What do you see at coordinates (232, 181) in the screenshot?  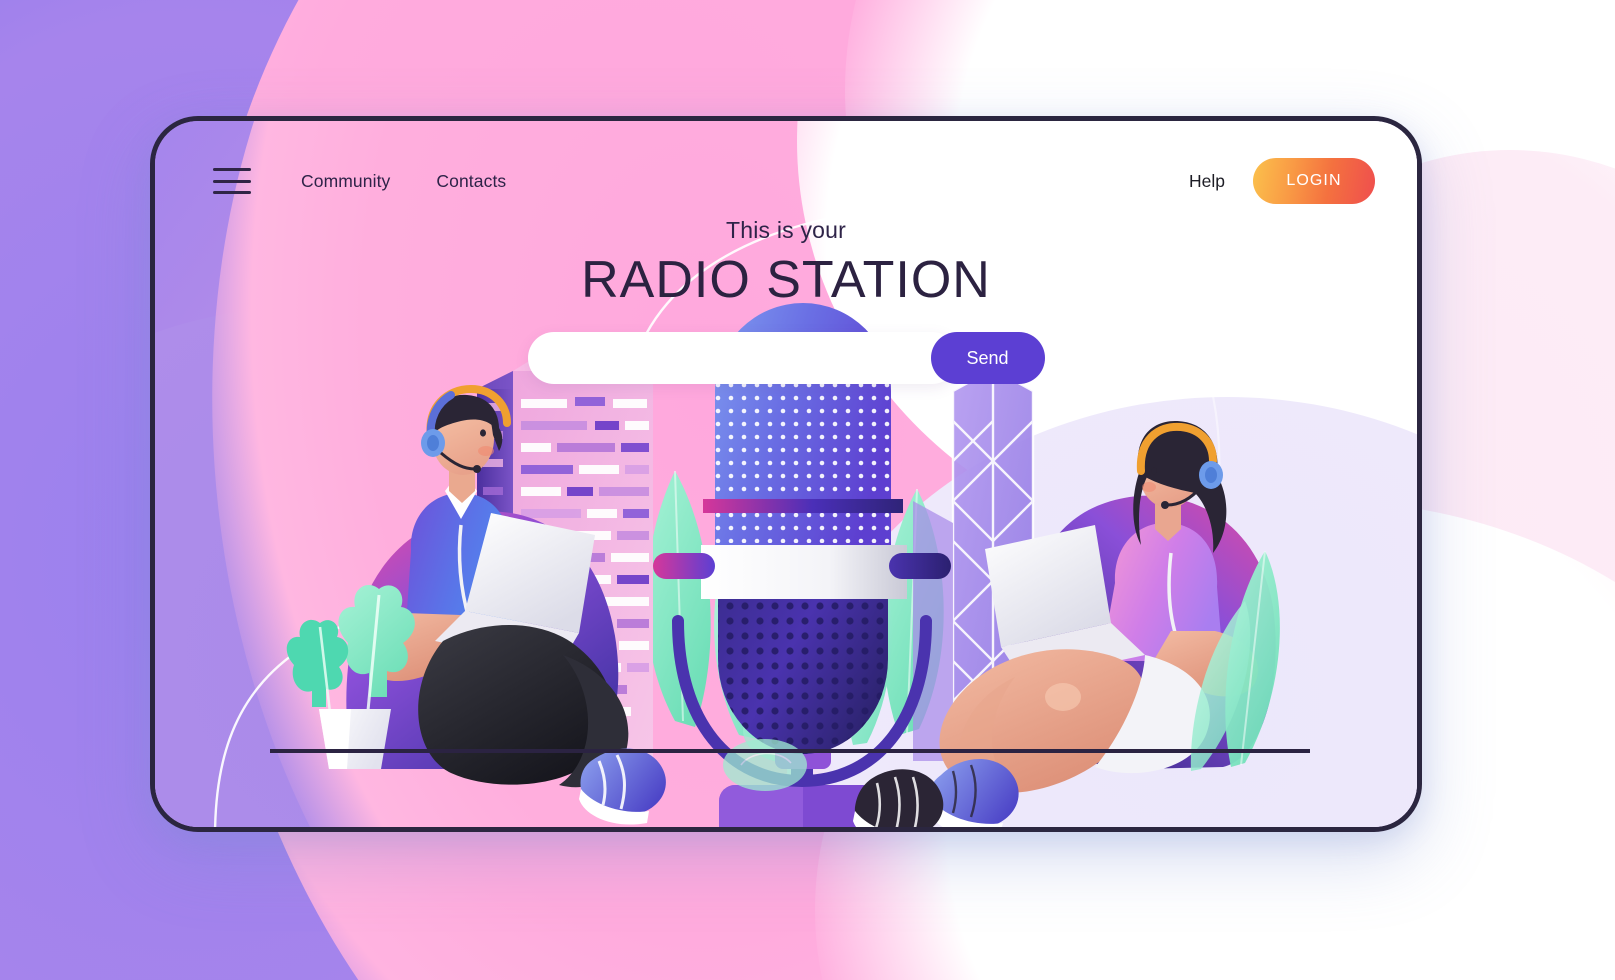 I see `hamburger-menu-icon` at bounding box center [232, 181].